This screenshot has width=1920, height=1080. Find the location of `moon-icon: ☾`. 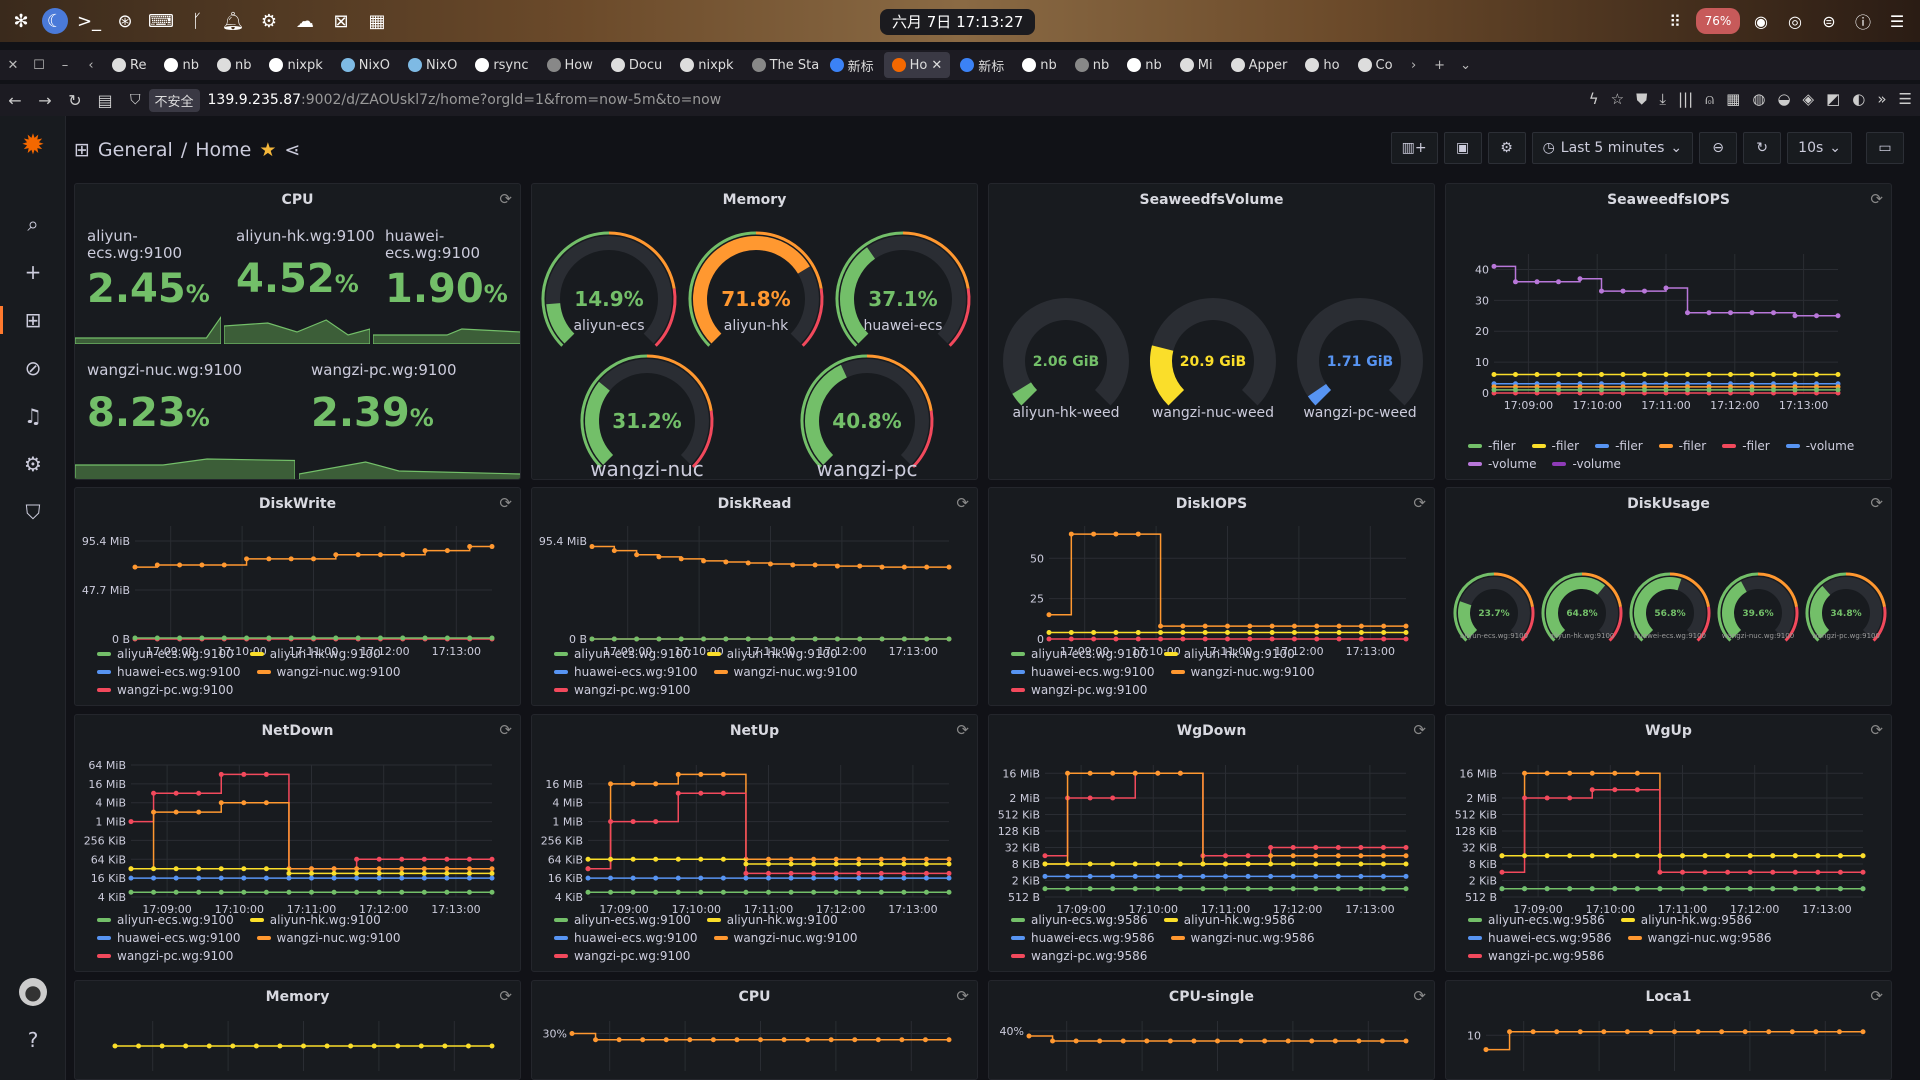

moon-icon: ☾ is located at coordinates (55, 21).